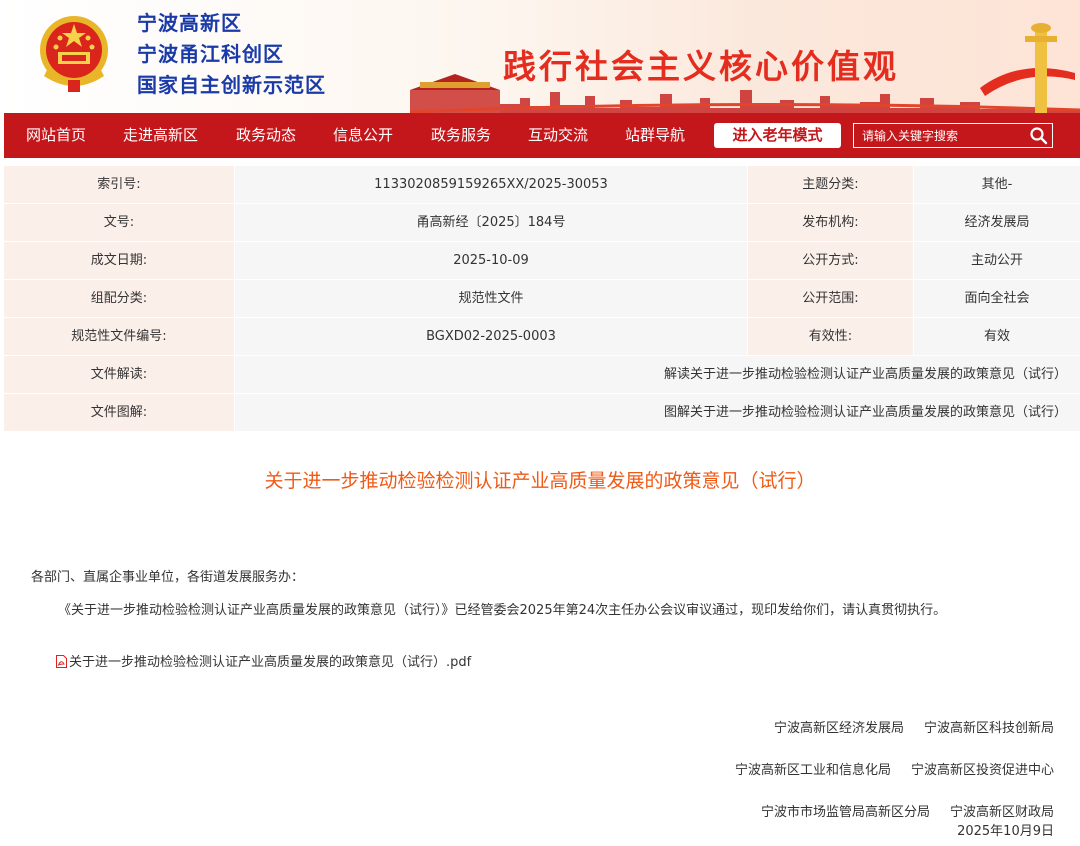 The width and height of the screenshot is (1080, 846). Describe the element at coordinates (160, 135) in the screenshot. I see `nav-item-about: 走进高新区` at that location.